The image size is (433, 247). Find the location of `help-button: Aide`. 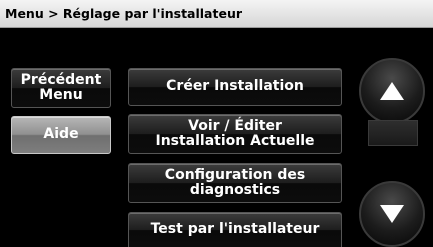

help-button: Aide is located at coordinates (61, 135).